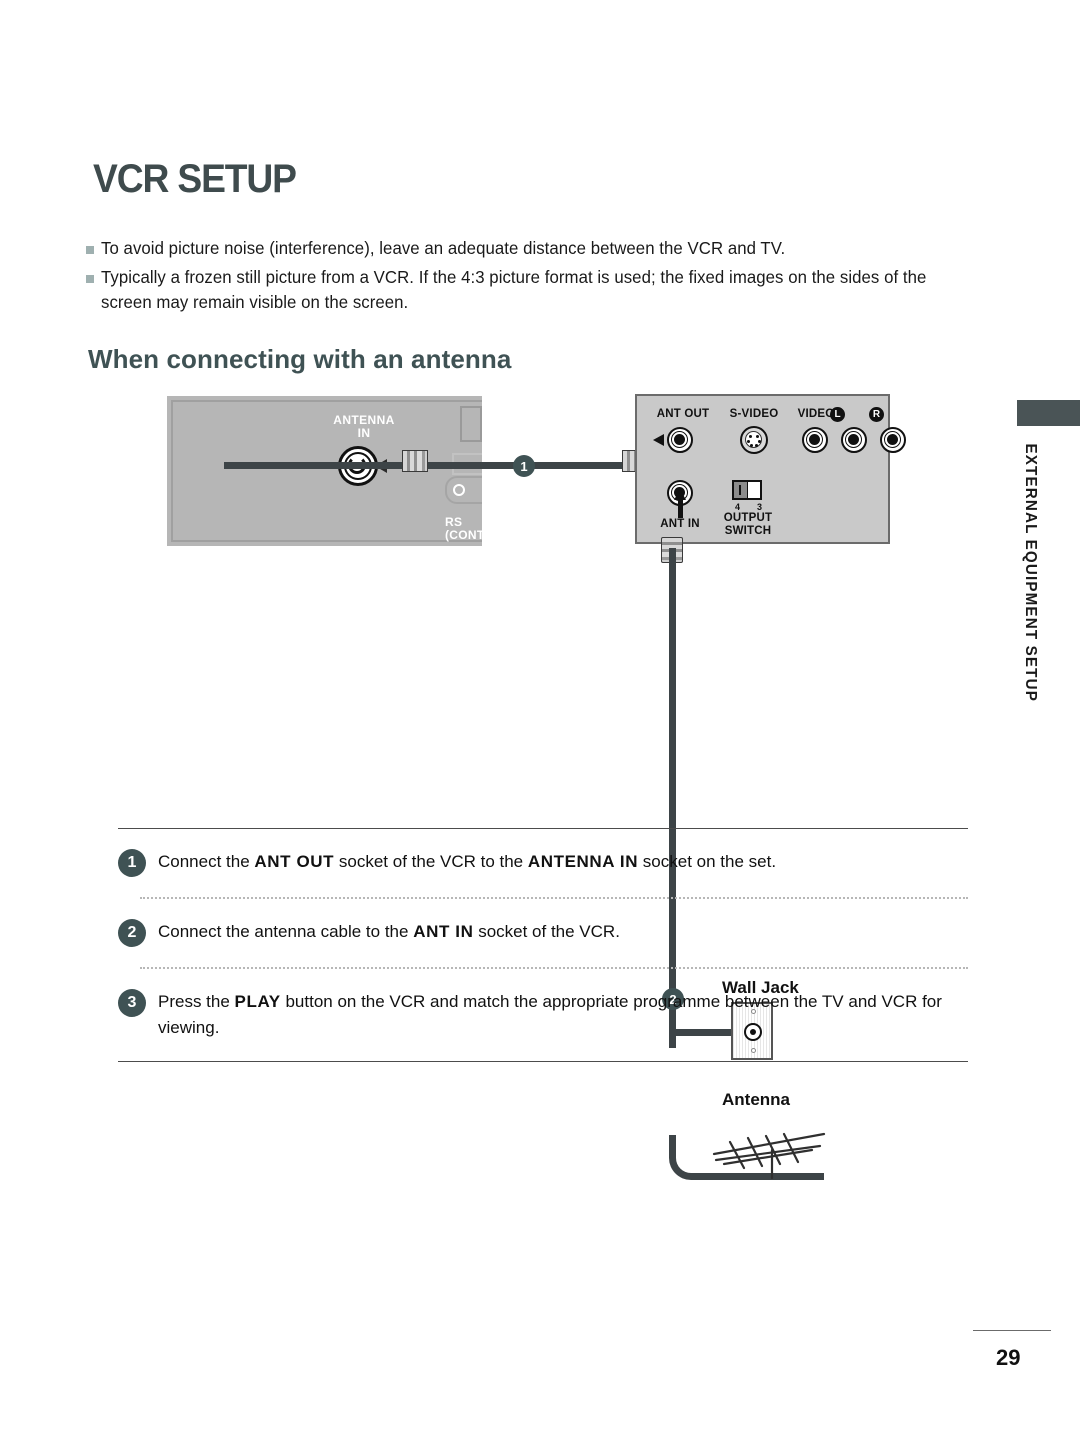  Describe the element at coordinates (543, 1061) in the screenshot. I see `steps-bottom-rule` at that location.